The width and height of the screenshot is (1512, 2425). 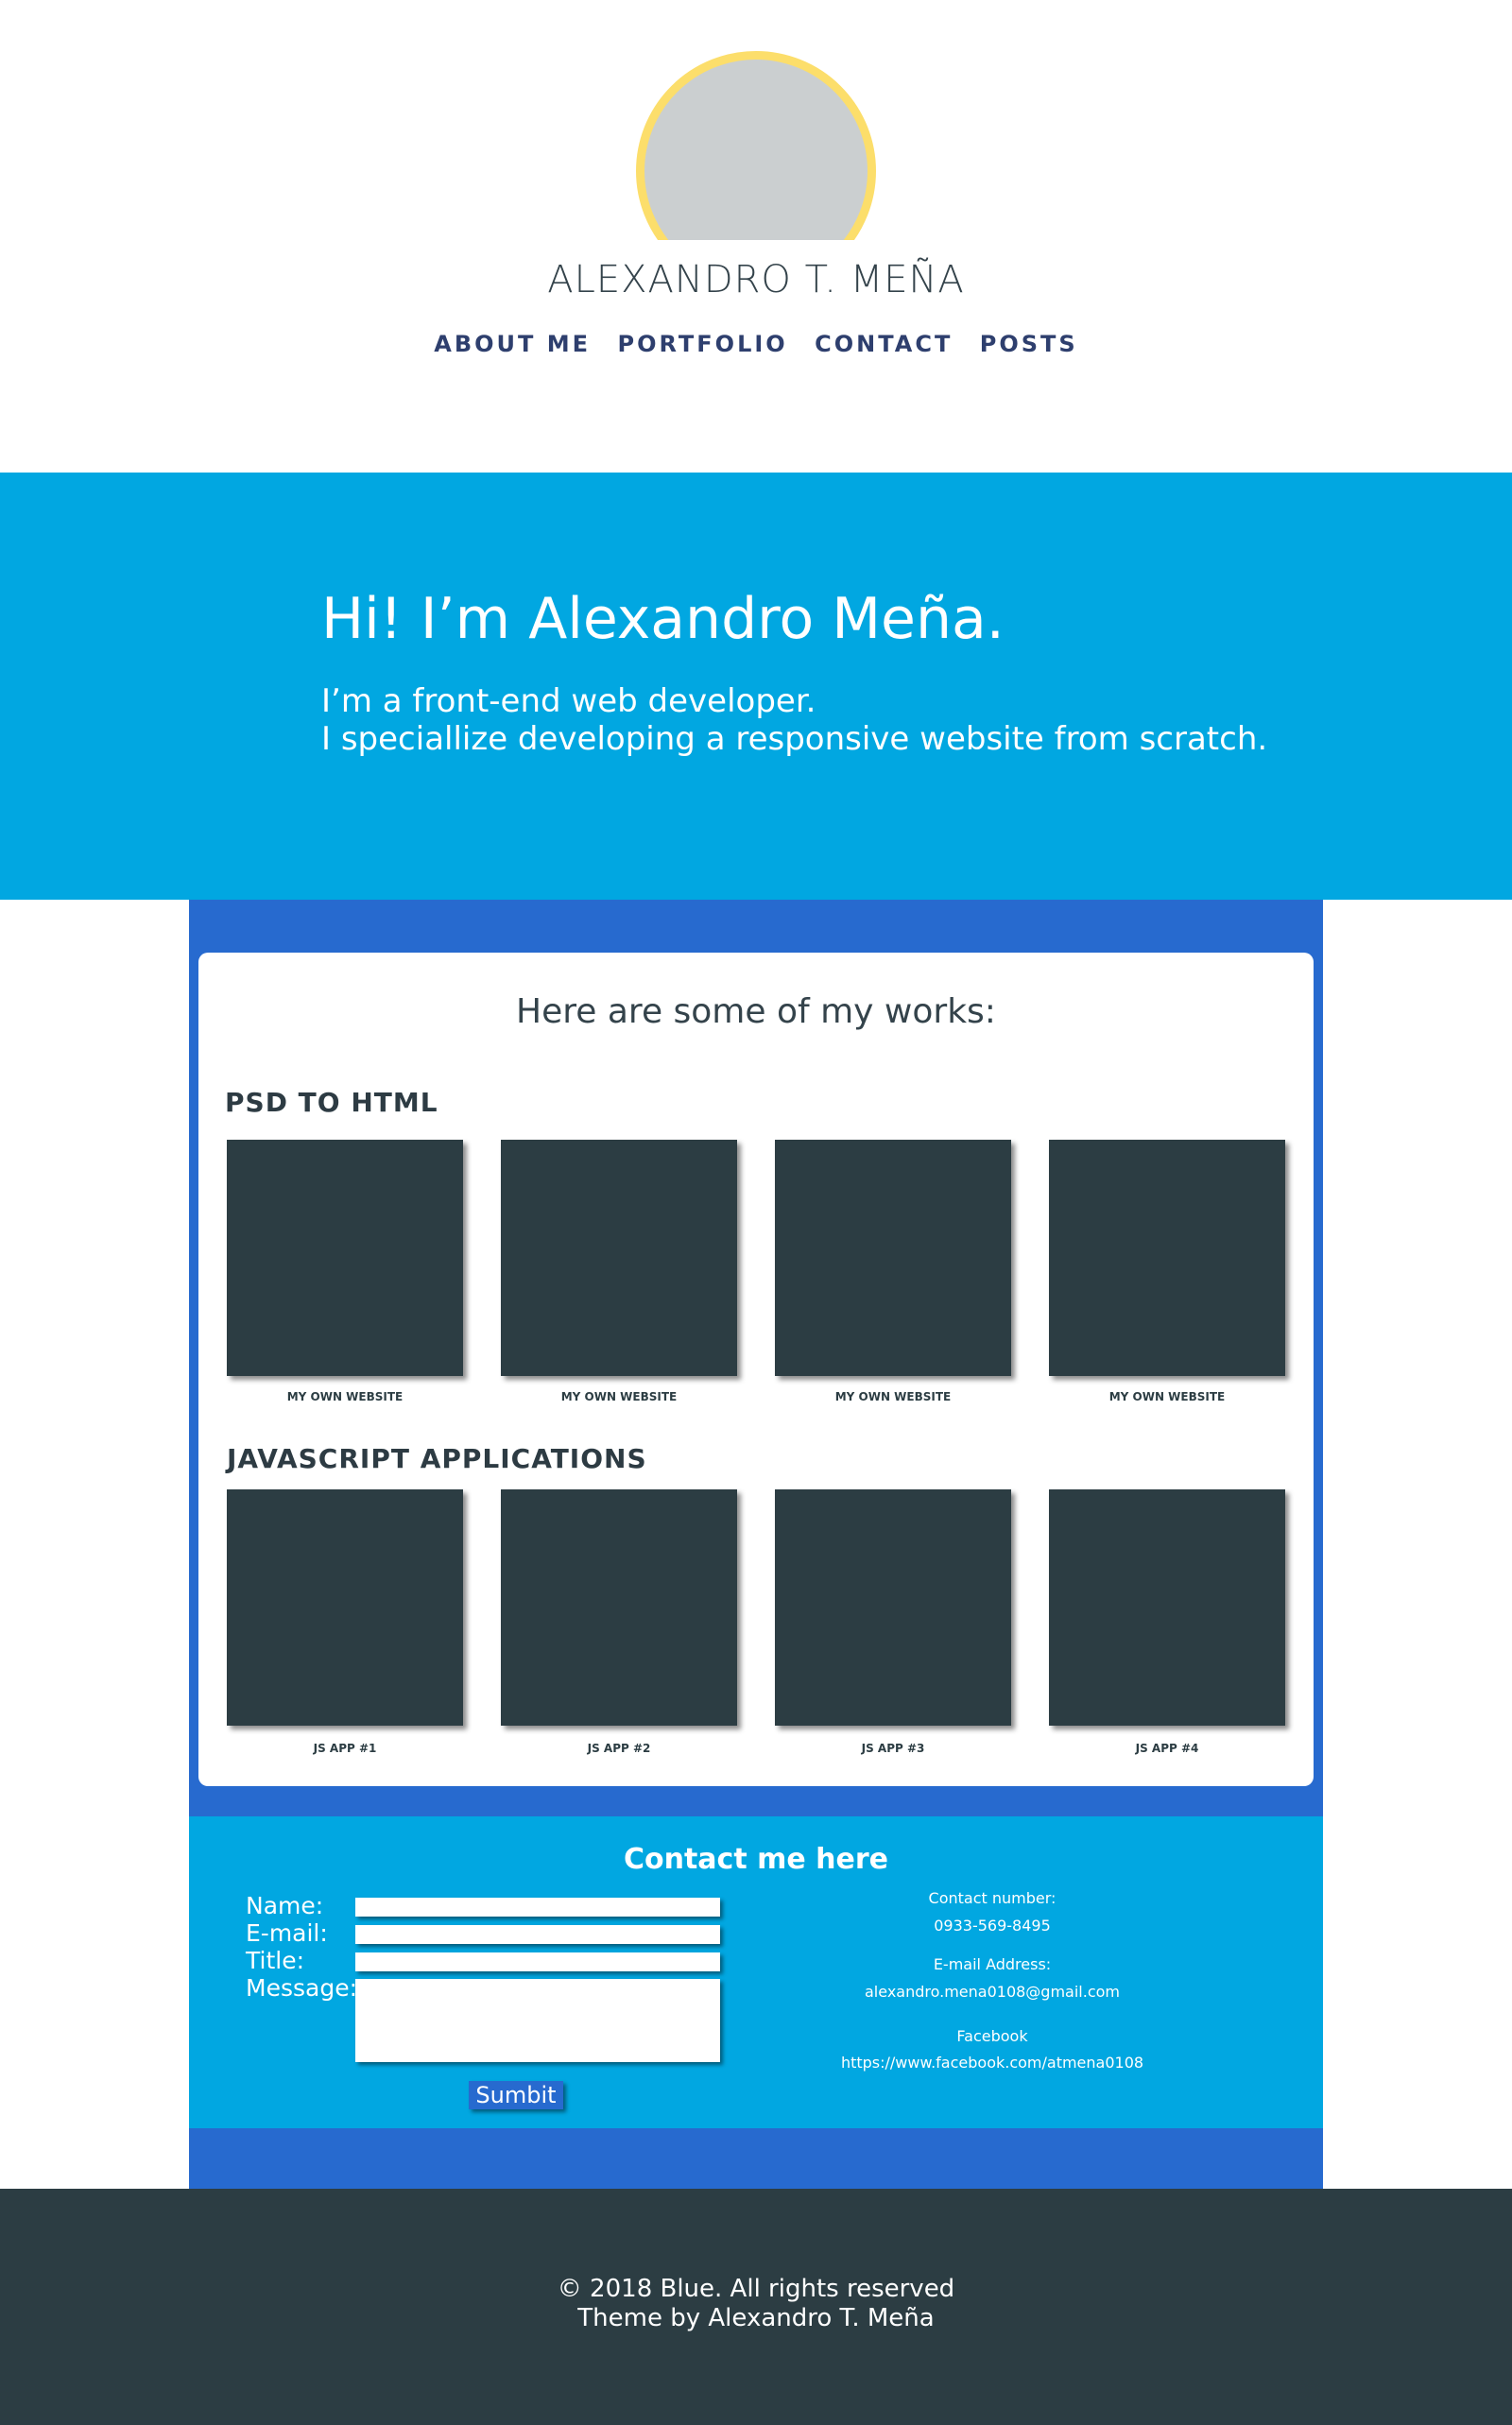 I want to click on avatar, so click(x=756, y=145).